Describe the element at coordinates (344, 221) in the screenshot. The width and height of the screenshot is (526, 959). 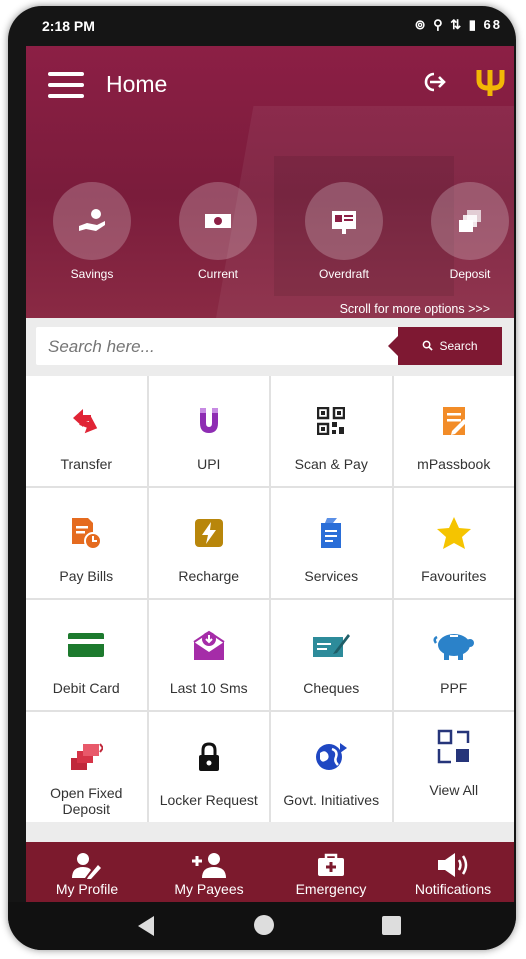
I see `overdraft-icon` at that location.